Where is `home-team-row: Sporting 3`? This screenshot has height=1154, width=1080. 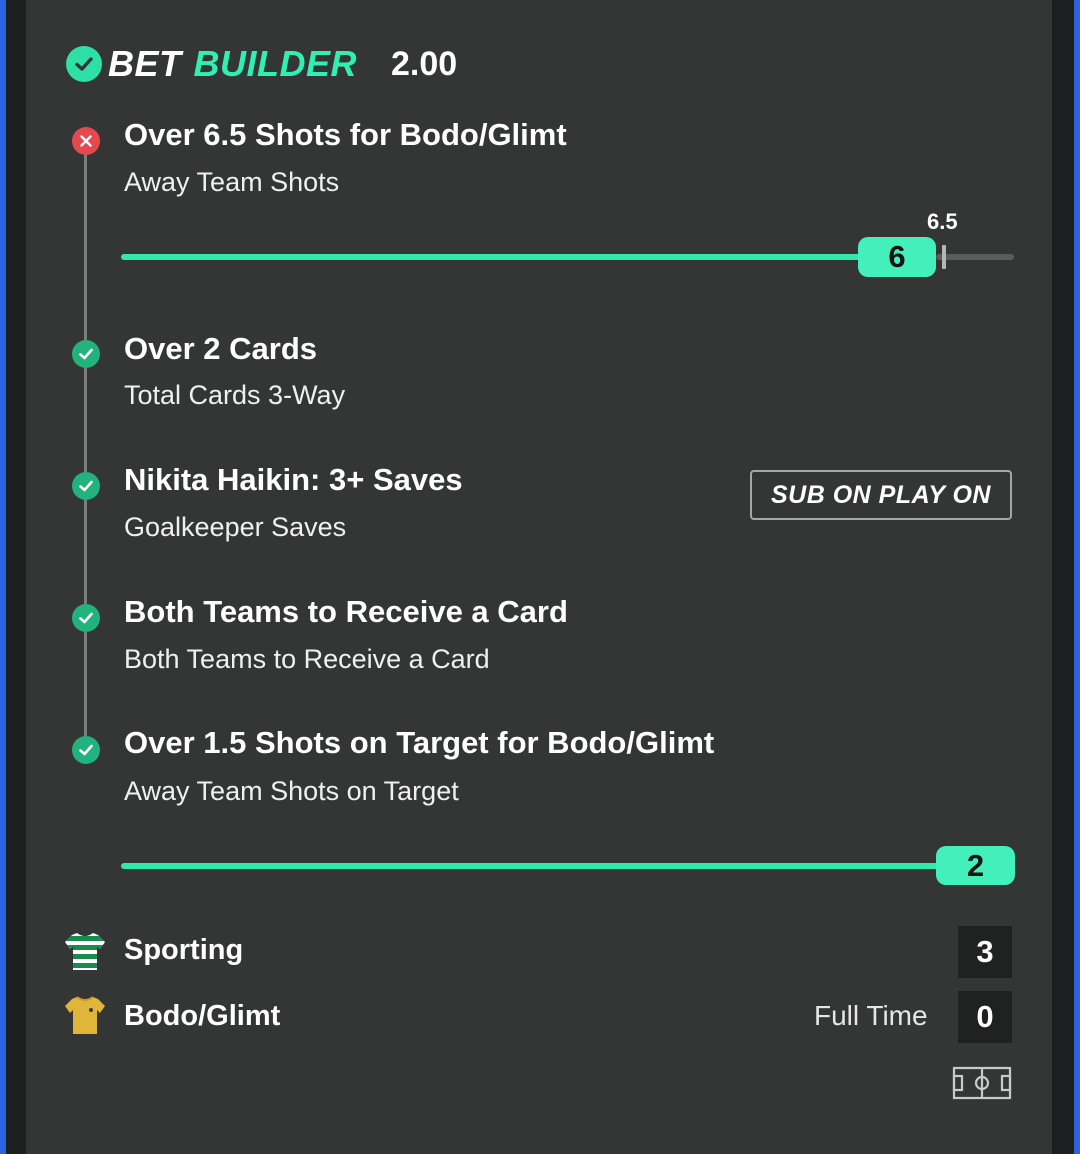 home-team-row: Sporting 3 is located at coordinates (540, 952).